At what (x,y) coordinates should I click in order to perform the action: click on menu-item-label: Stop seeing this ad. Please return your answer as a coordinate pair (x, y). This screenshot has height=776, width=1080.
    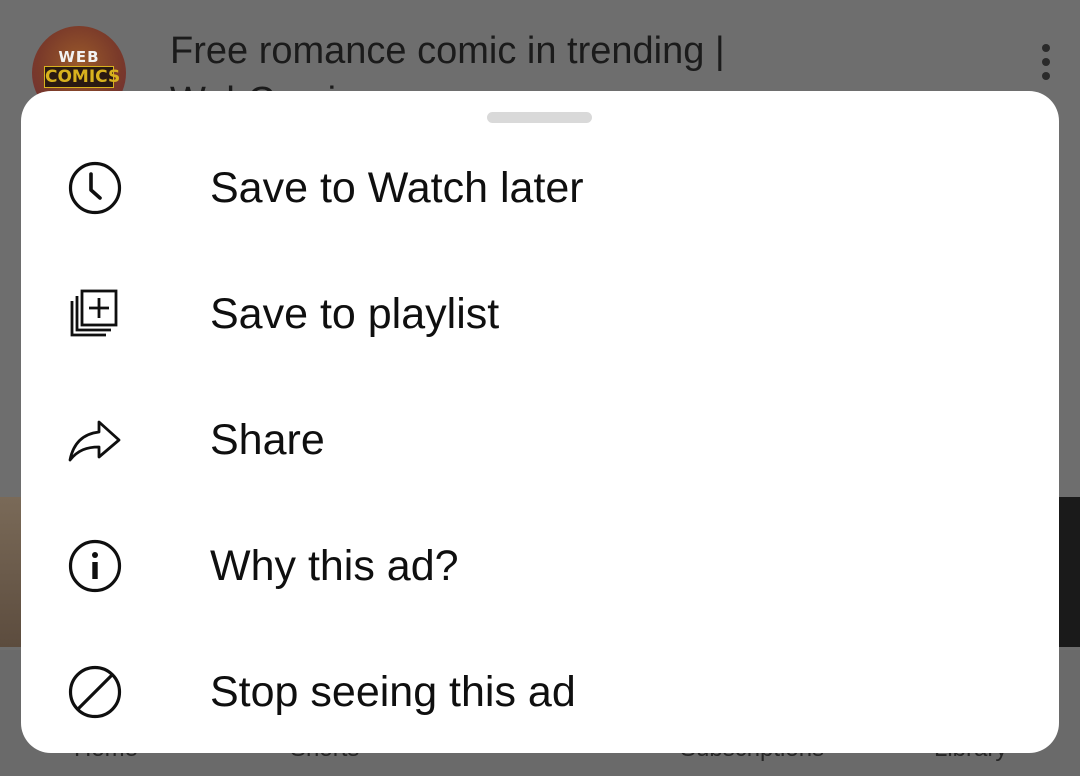
    Looking at the image, I should click on (393, 691).